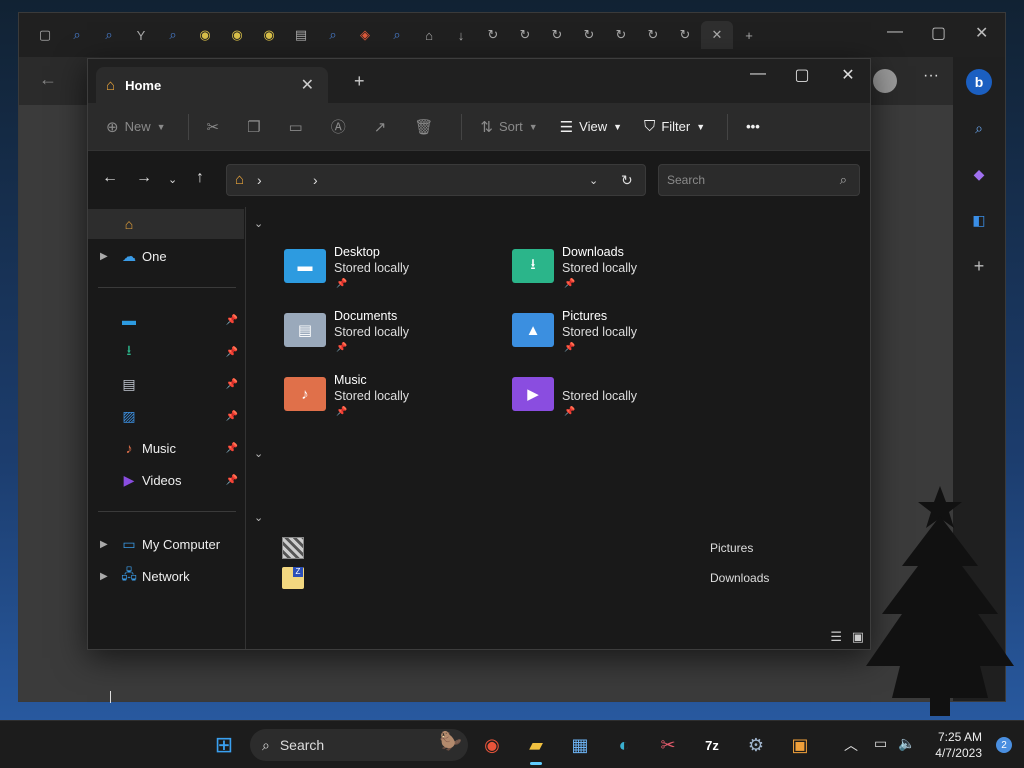 Image resolution: width=1024 pixels, height=768 pixels. What do you see at coordinates (712, 745) in the screenshot?
I see `seven-zip-icon: 7z` at bounding box center [712, 745].